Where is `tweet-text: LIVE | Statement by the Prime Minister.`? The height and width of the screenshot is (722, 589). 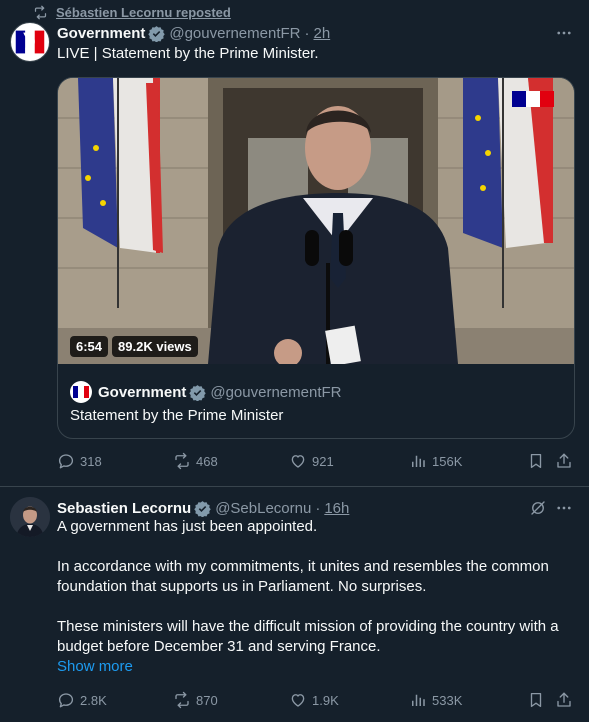 tweet-text: LIVE | Statement by the Prime Minister. is located at coordinates (188, 53).